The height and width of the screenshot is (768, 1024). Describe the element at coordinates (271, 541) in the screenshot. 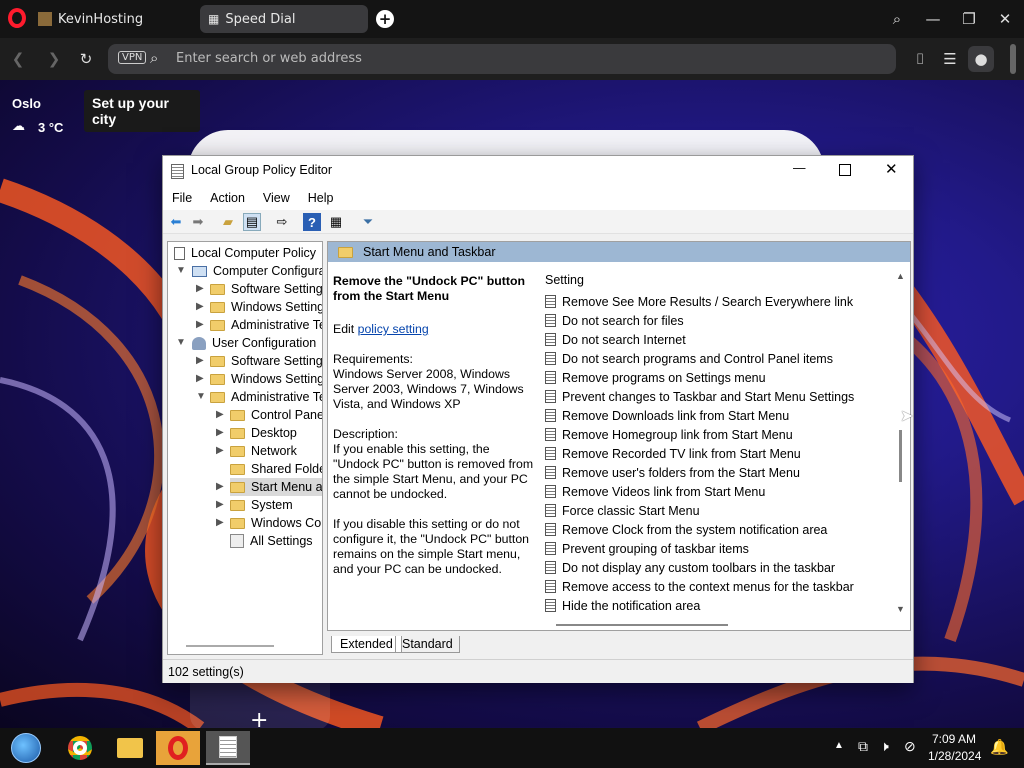

I see `tree-item-all-settings: All Settings` at that location.